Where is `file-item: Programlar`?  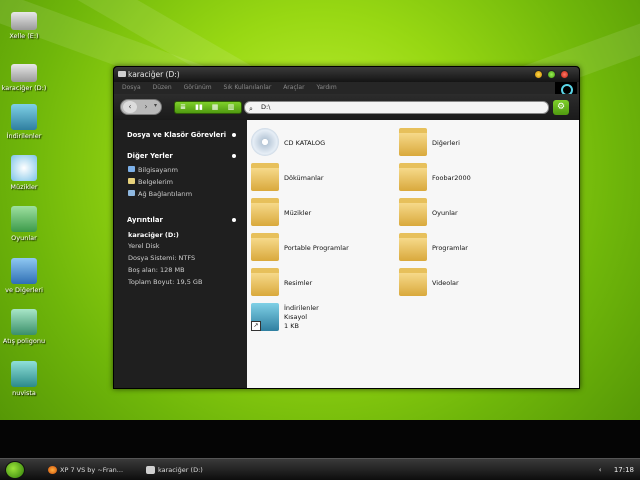 file-item: Programlar is located at coordinates (464, 249).